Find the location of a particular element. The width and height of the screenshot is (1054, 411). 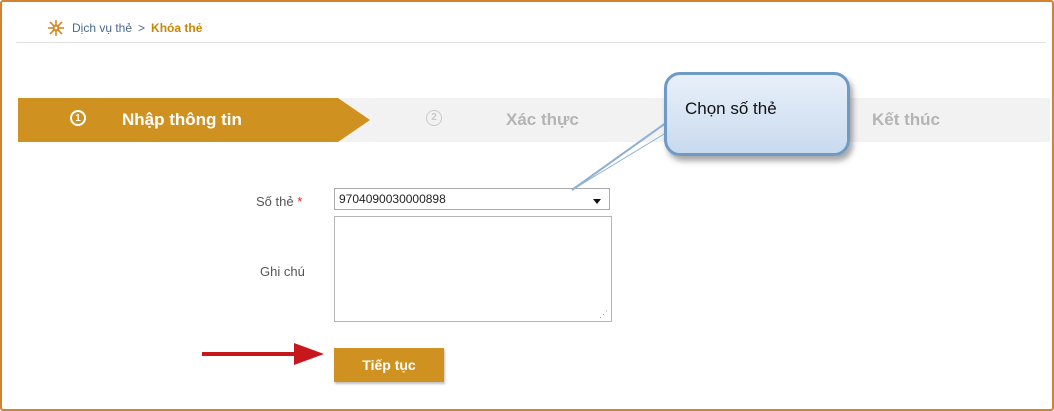

red-arrow-icon is located at coordinates (263, 354).